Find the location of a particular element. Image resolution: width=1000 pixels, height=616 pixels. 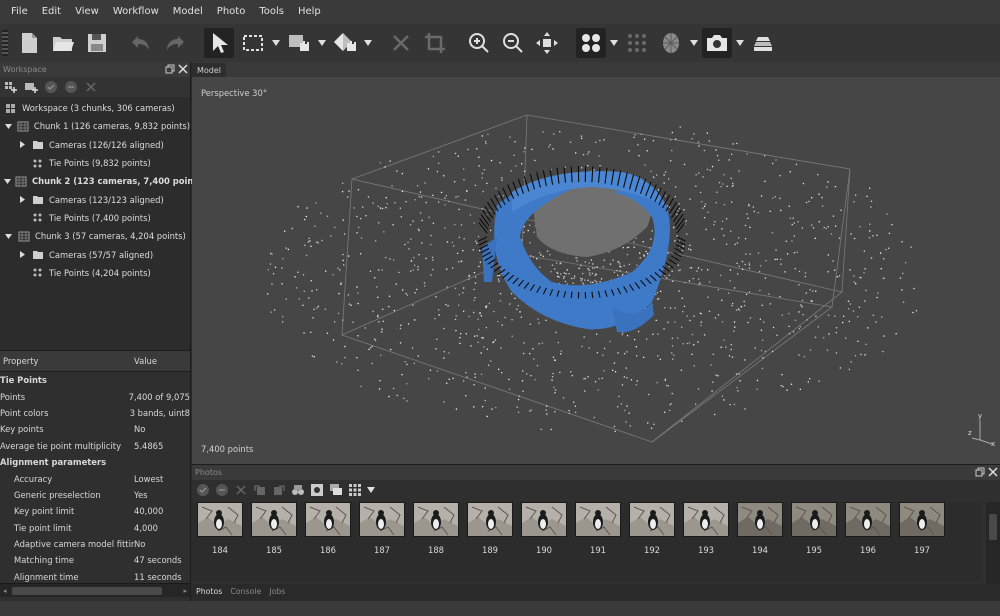

photo-thumbnail: 190 is located at coordinates (544, 542).